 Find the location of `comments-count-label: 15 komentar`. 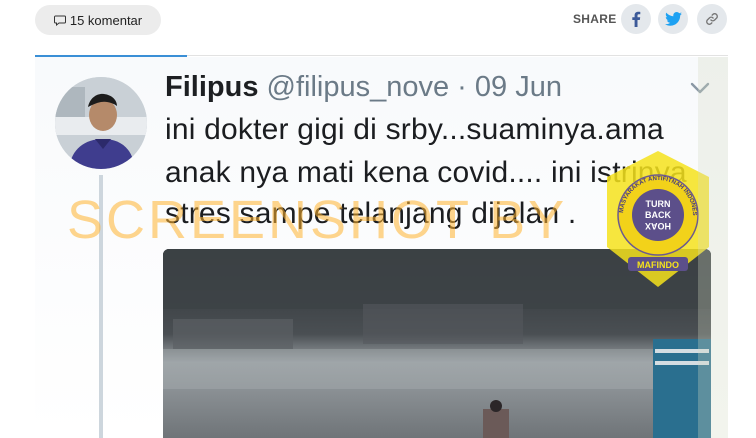

comments-count-label: 15 komentar is located at coordinates (106, 20).